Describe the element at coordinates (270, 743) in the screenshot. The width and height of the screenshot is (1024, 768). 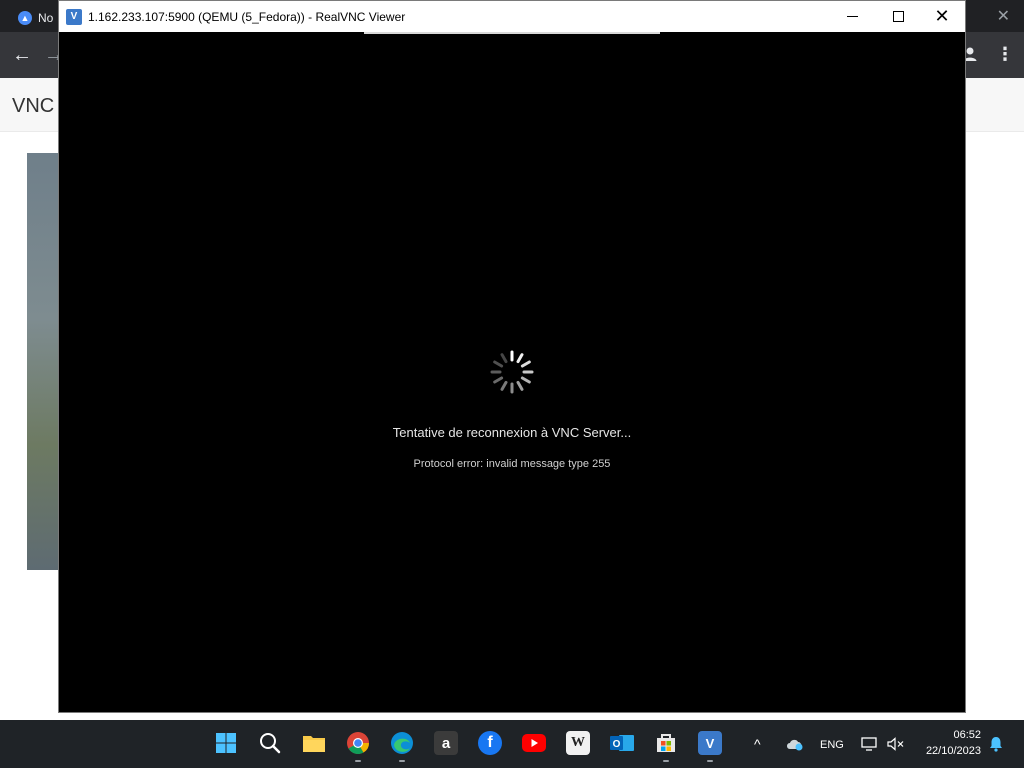
I see `search-icon` at that location.